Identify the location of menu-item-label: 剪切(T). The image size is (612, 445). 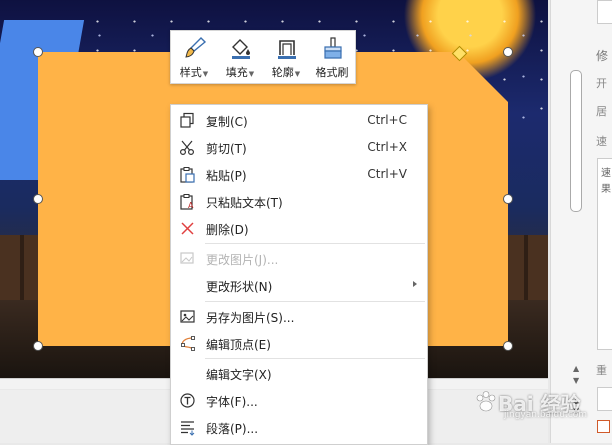
(226, 149).